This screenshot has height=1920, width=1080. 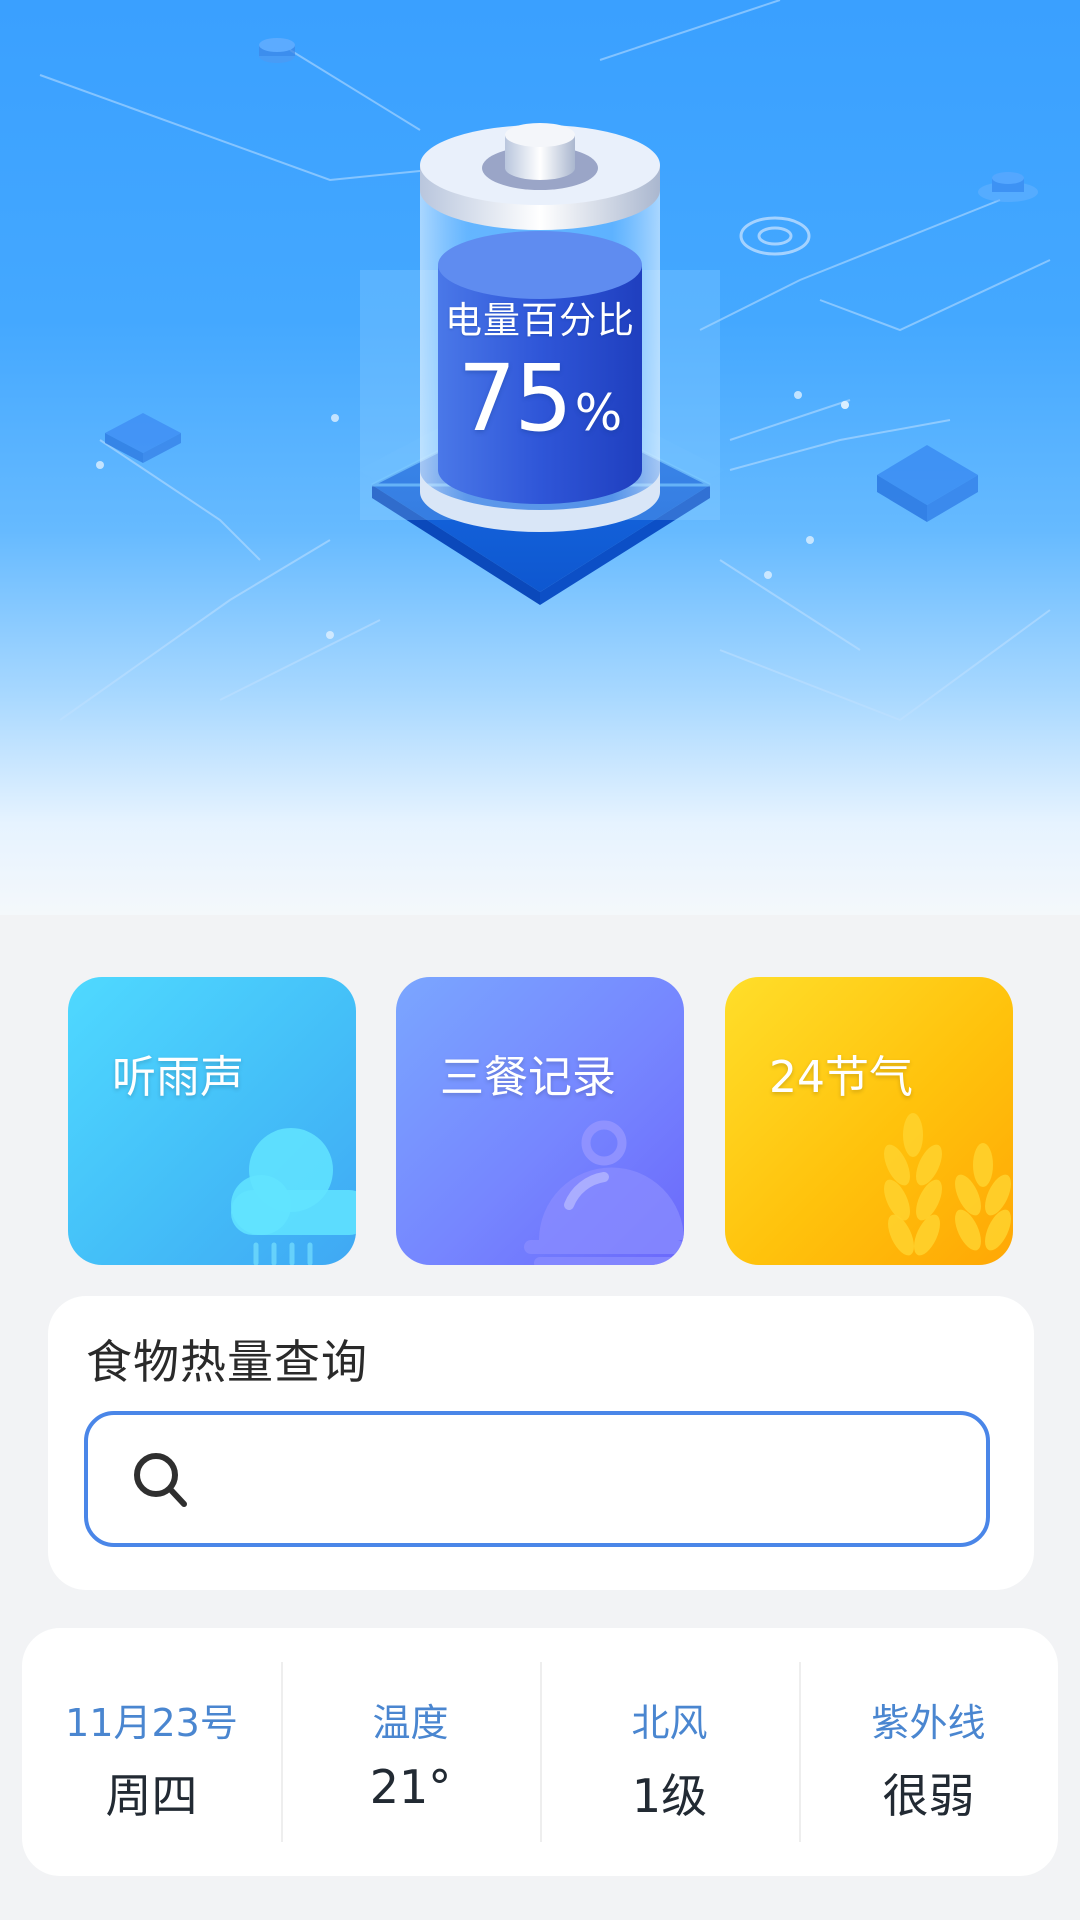 What do you see at coordinates (410, 1752) in the screenshot?
I see `weather-temperature: 温度 21°` at bounding box center [410, 1752].